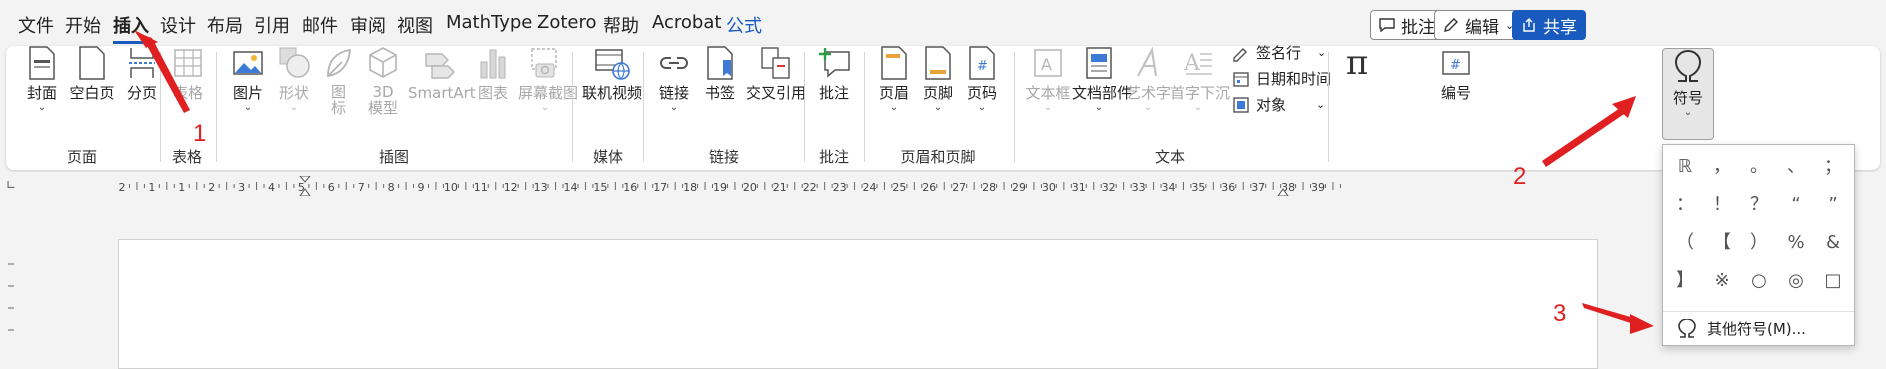  I want to click on table-button: 表格 ⌄, so click(188, 80).